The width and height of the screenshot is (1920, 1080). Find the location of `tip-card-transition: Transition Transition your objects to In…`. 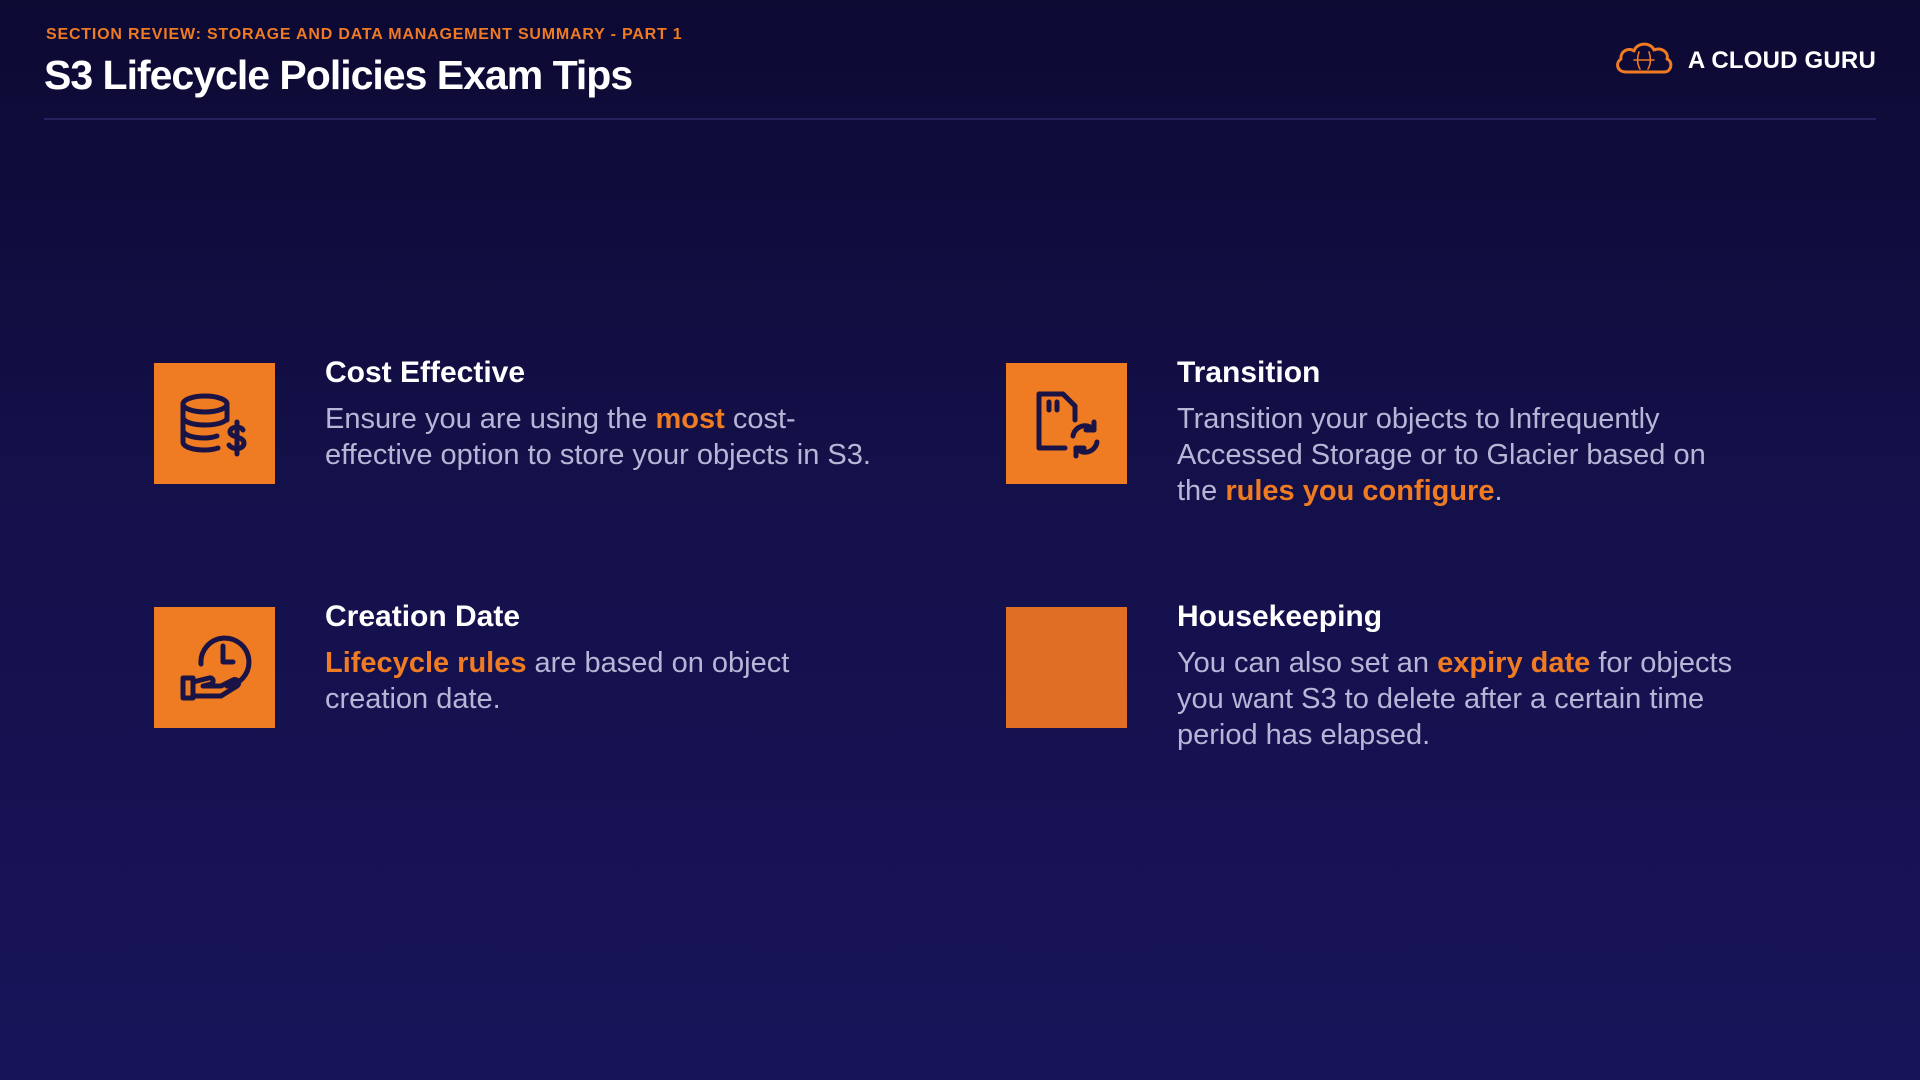

tip-card-transition: Transition Transition your objects to In… is located at coordinates (1386, 459).